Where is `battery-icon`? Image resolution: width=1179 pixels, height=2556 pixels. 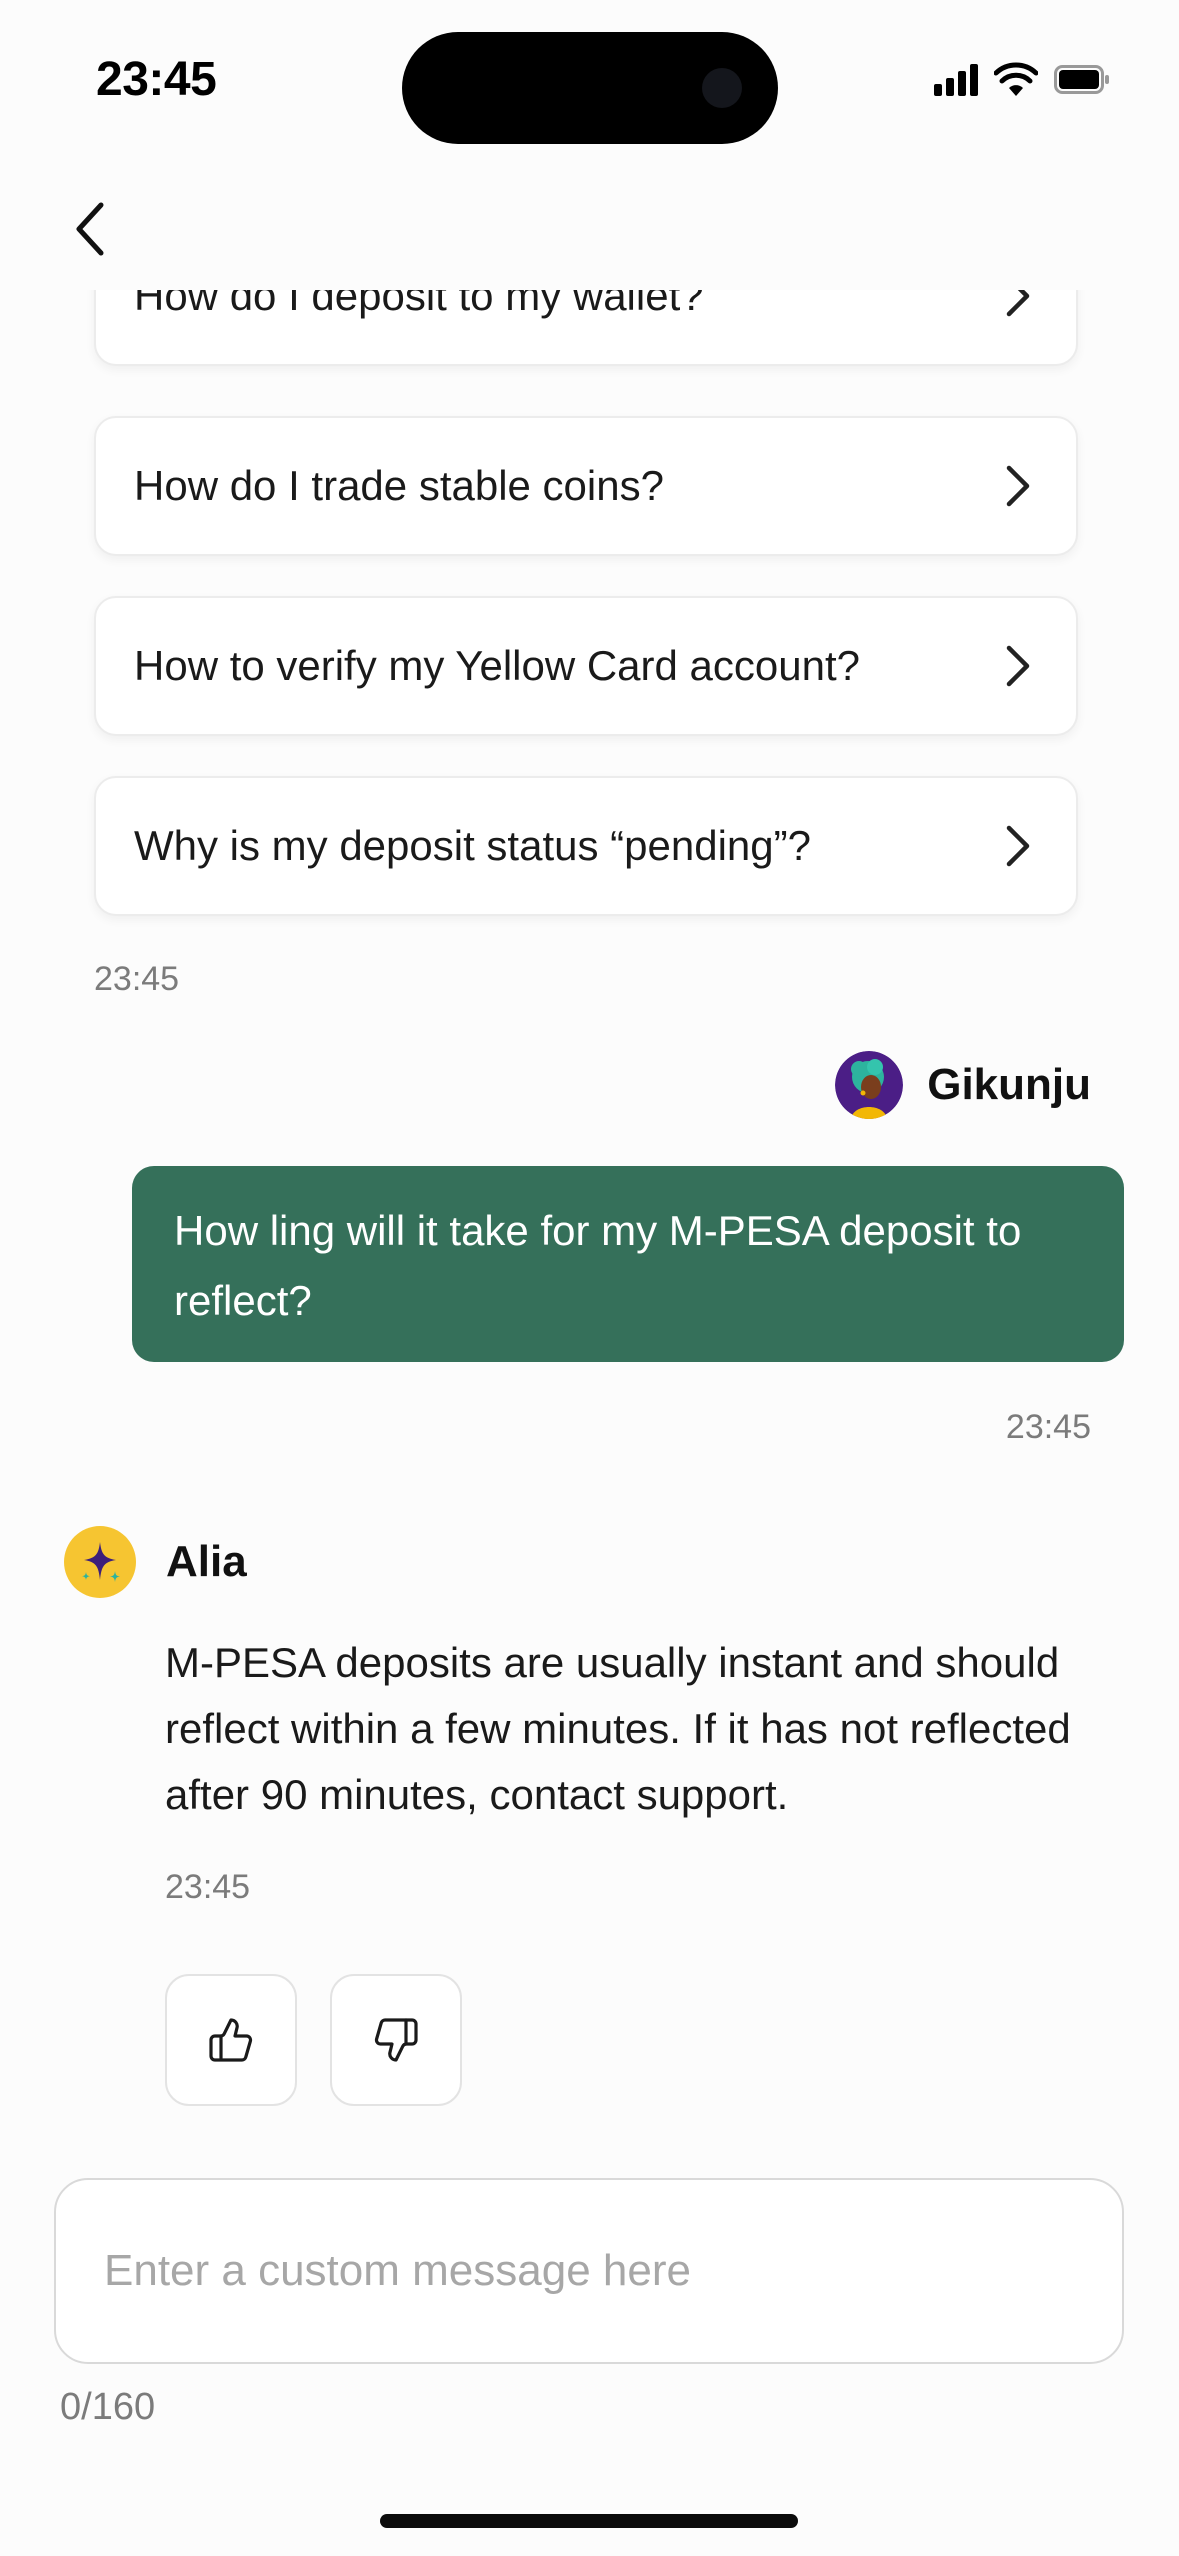
battery-icon is located at coordinates (1081, 79).